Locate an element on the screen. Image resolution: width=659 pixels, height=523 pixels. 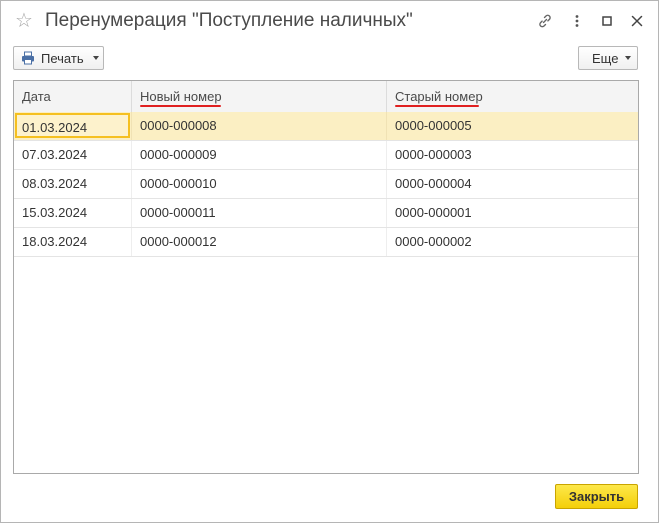
date-cell: 01.03.2024 is located at coordinates (72, 125).